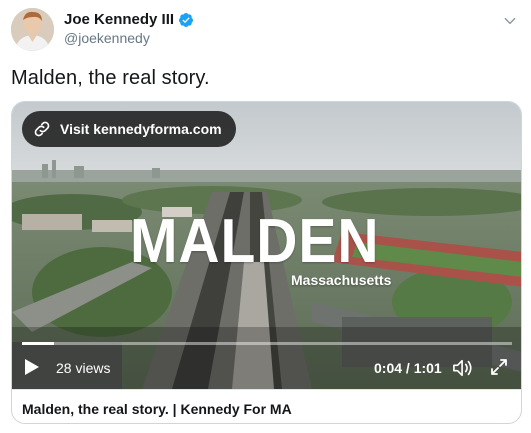 The image size is (531, 433). I want to click on chevron-down-icon, so click(510, 21).